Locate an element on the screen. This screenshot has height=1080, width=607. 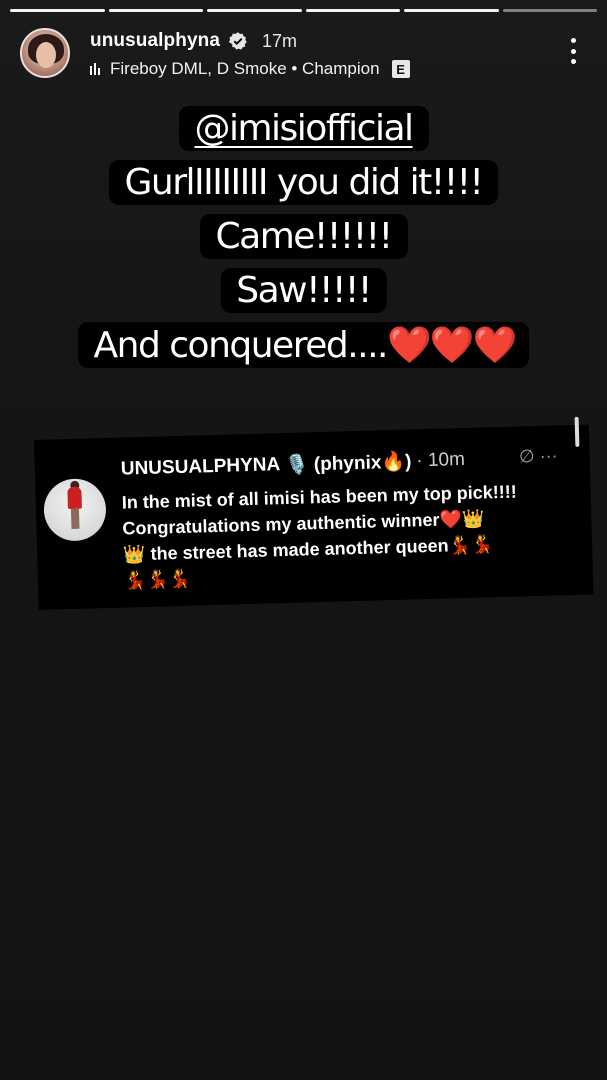
story-header: unusualphyna 17m is located at coordinates (193, 41).